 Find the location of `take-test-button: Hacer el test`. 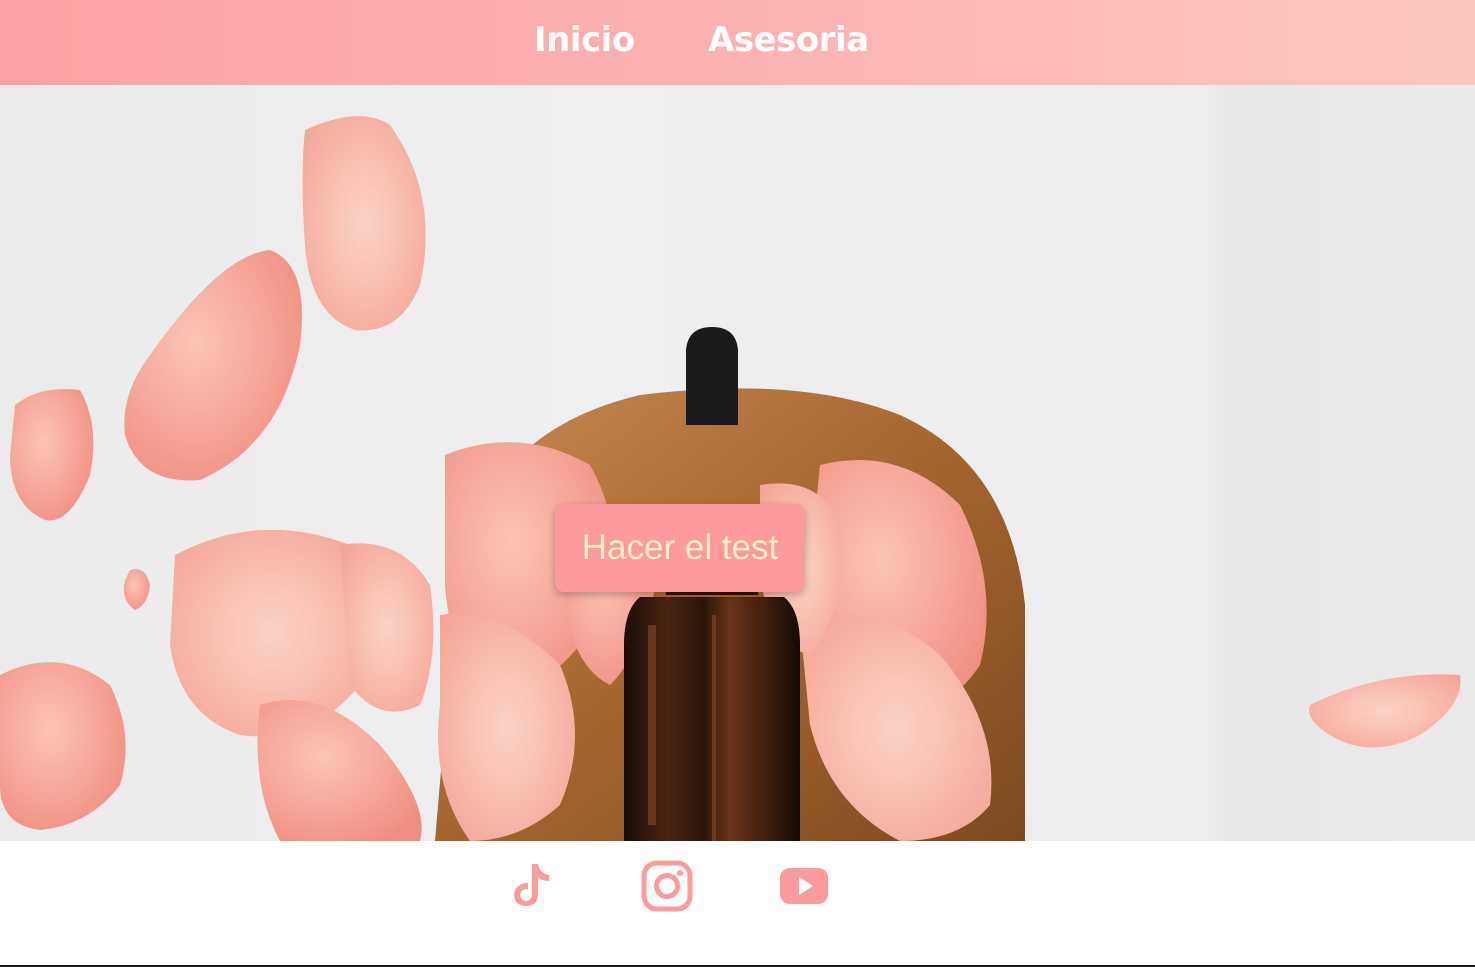

take-test-button: Hacer el test is located at coordinates (680, 548).